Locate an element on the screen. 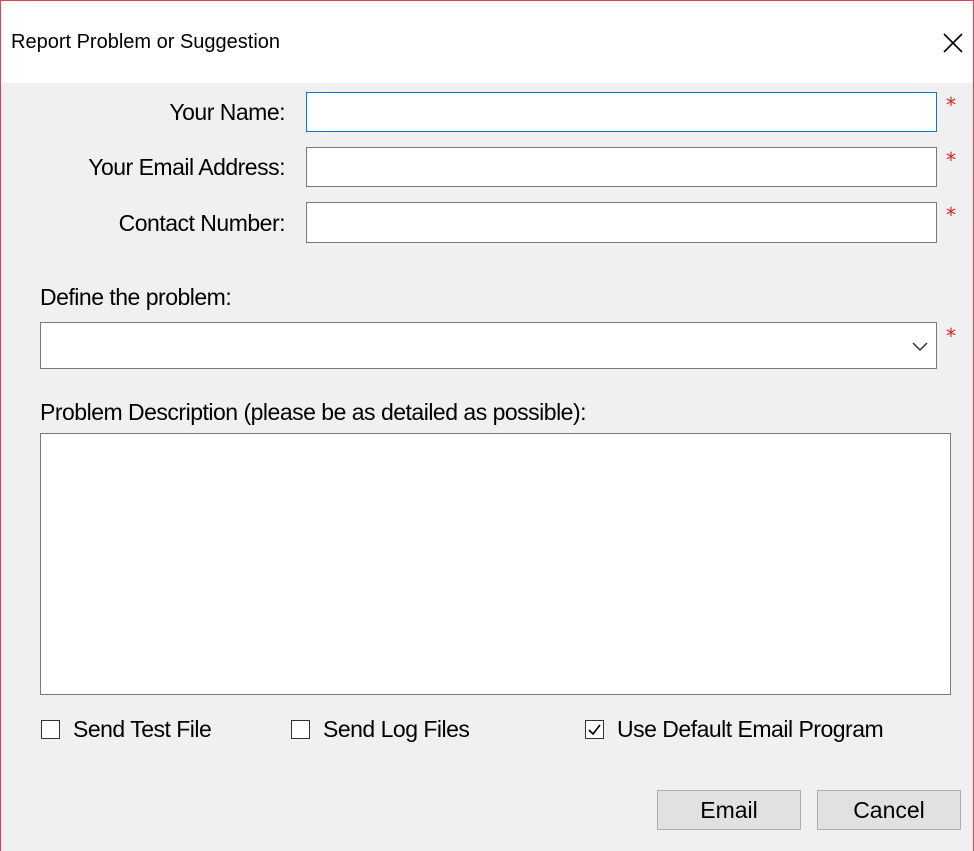 The width and height of the screenshot is (974, 851). email-address-field is located at coordinates (621, 167).